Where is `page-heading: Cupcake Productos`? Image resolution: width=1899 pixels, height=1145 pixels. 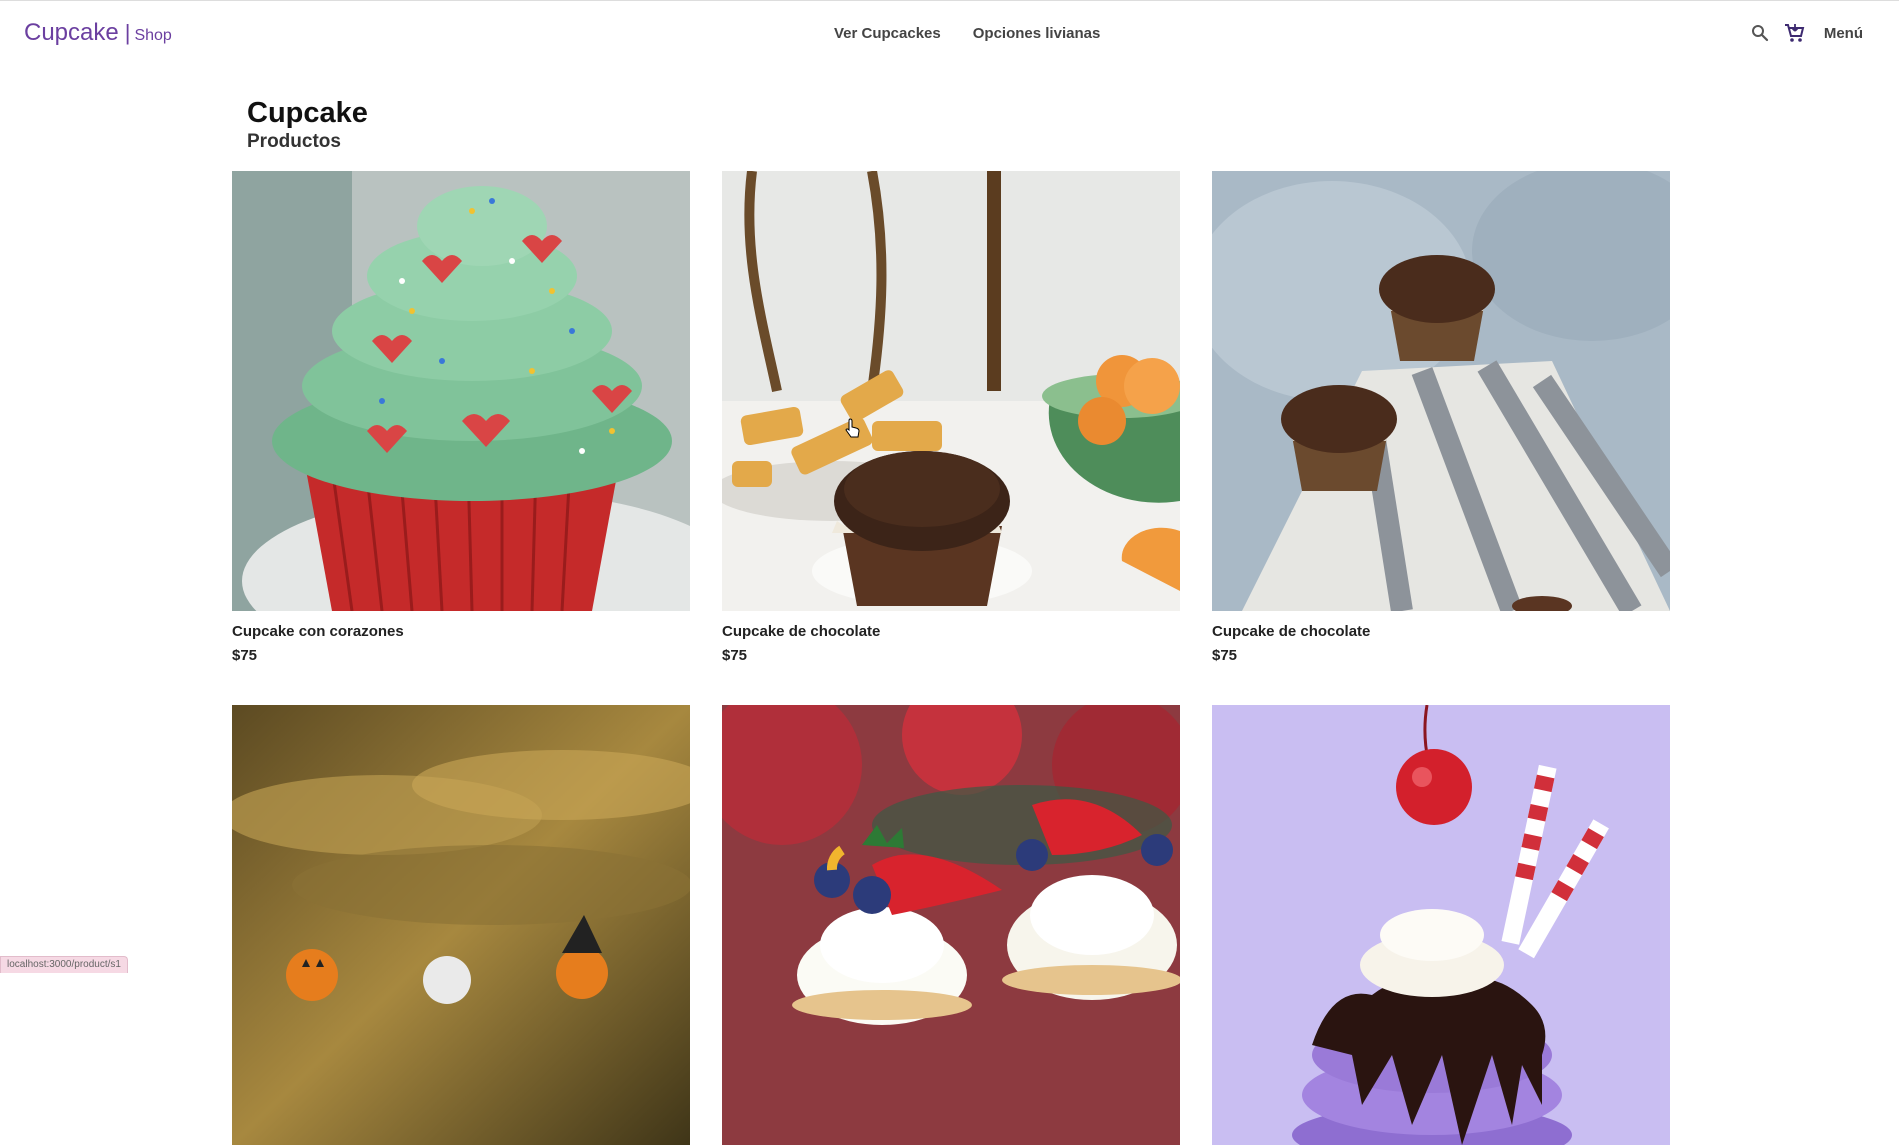 page-heading: Cupcake Productos is located at coordinates (307, 125).